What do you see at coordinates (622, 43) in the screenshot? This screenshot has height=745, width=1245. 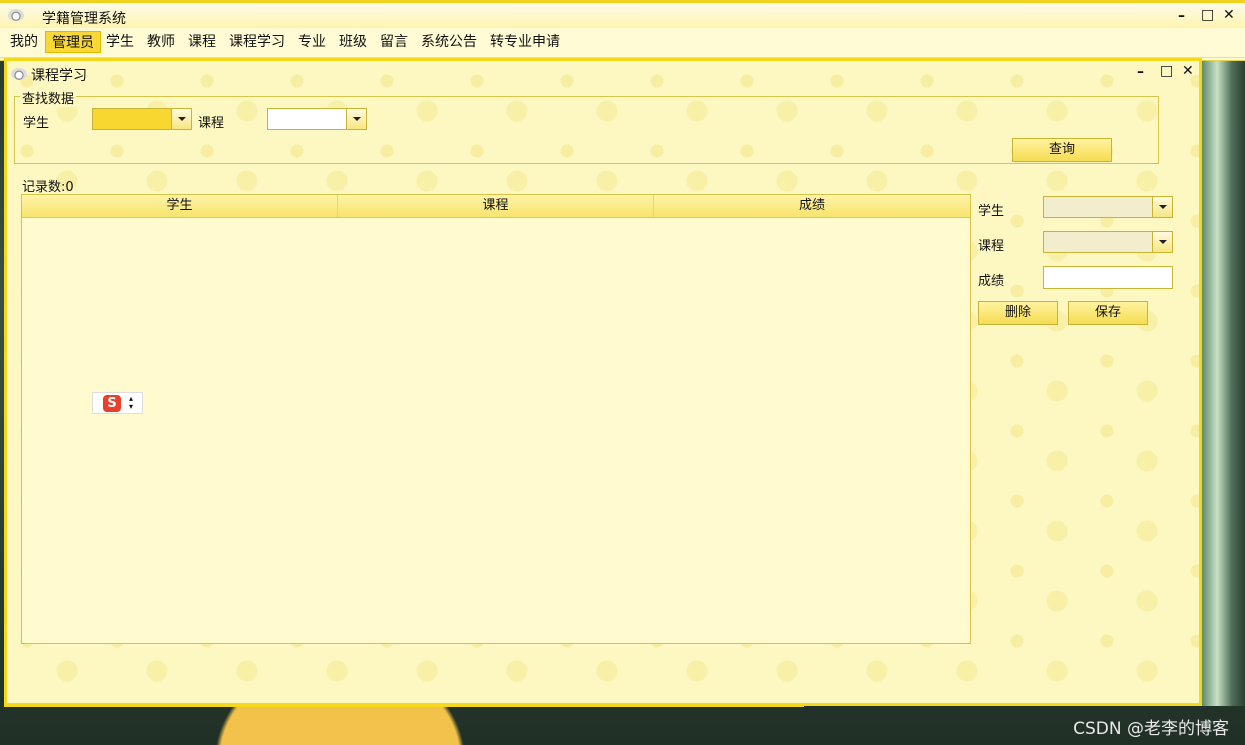 I see `menubar: 我的 管理员 学生 教师 课程 课程学习 专业 班级 留言 系统公告 转专业申请` at bounding box center [622, 43].